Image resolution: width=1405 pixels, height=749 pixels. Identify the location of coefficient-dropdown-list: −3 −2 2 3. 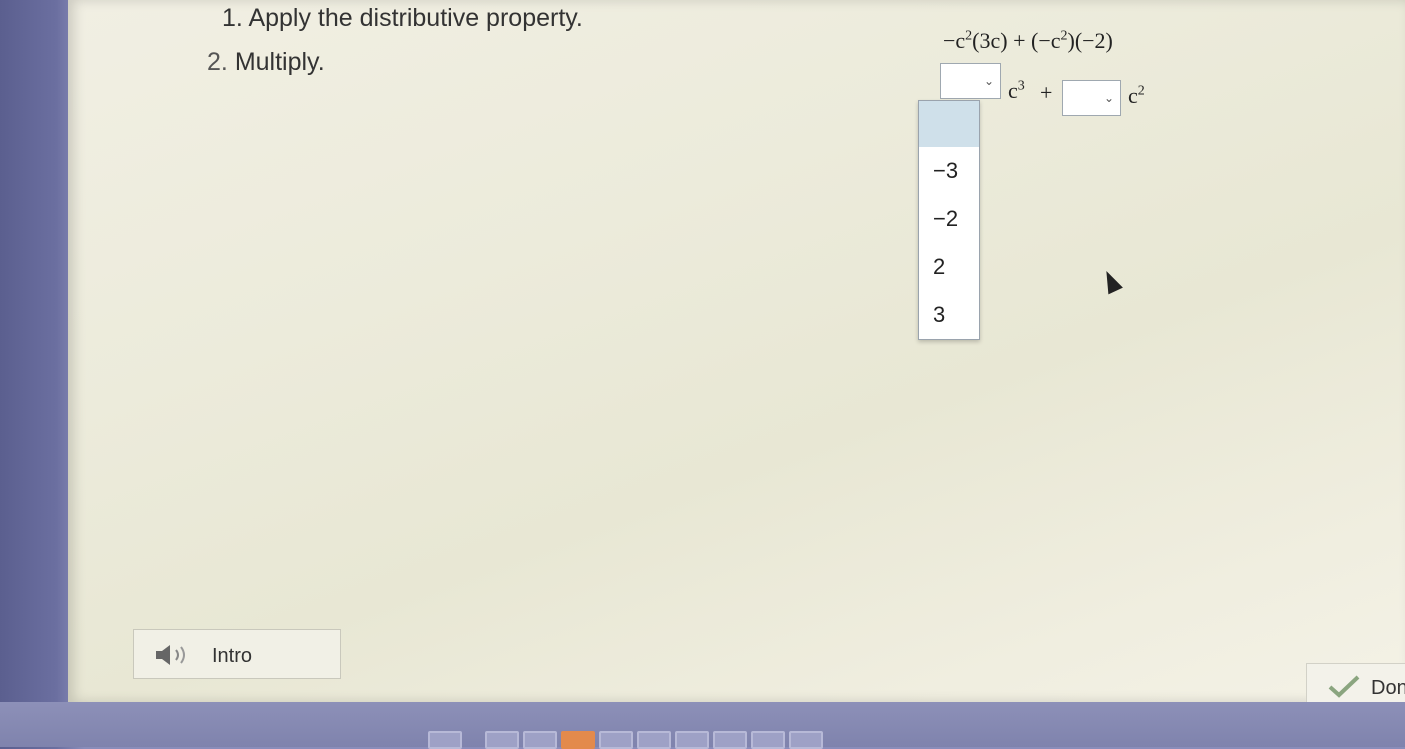
(949, 220).